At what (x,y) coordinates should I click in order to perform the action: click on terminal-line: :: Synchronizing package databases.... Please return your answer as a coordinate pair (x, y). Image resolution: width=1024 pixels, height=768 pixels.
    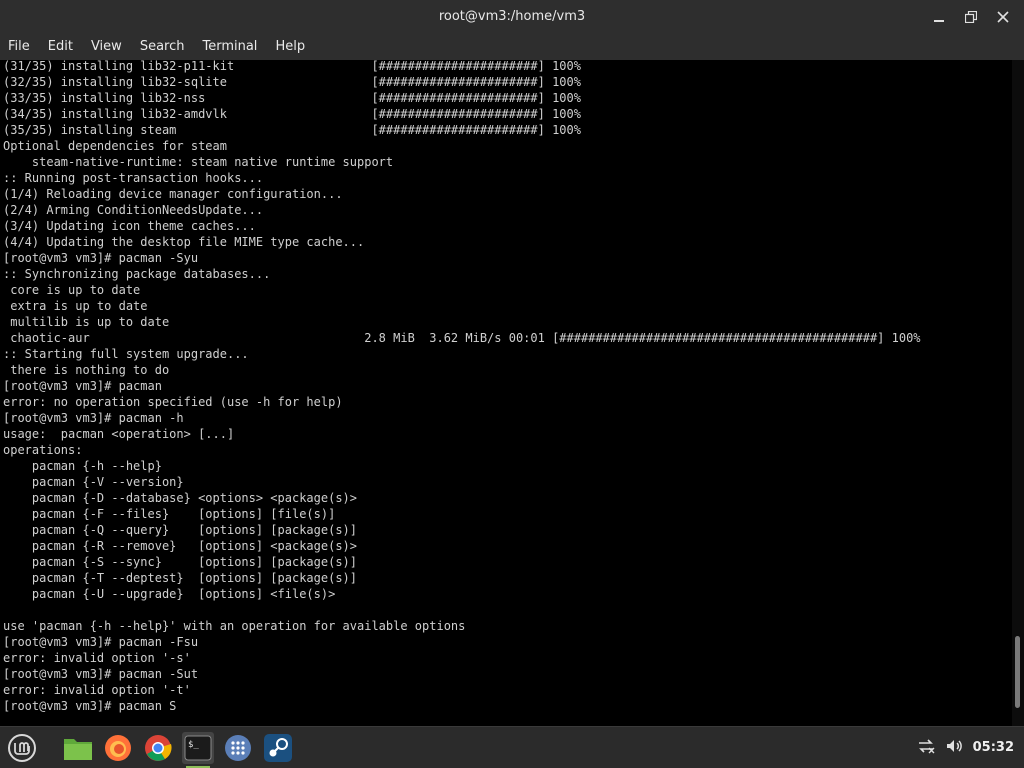
    Looking at the image, I should click on (137, 274).